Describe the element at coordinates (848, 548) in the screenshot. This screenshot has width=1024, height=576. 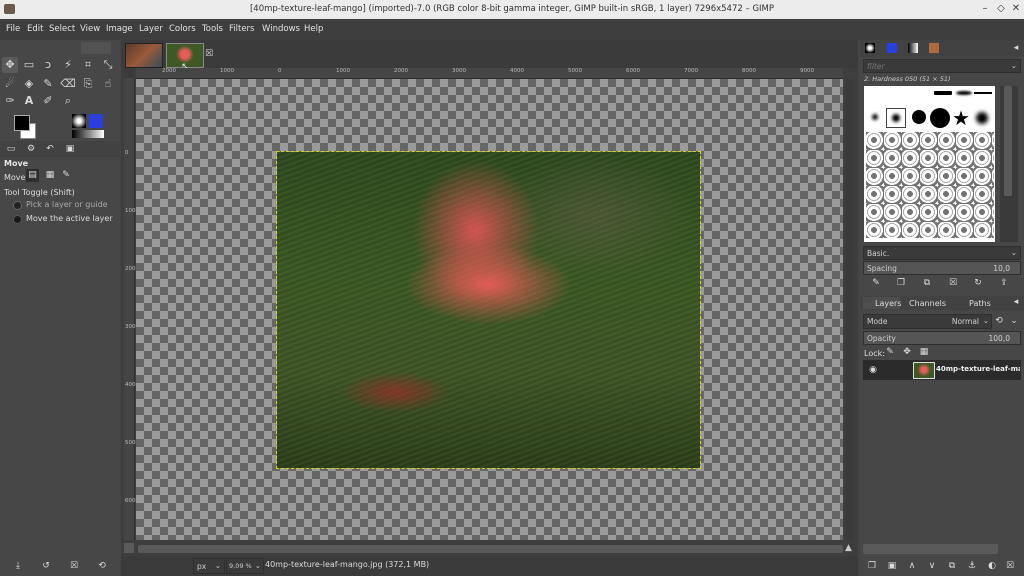
I see `zoom-image-toggle-icon: ▲` at that location.